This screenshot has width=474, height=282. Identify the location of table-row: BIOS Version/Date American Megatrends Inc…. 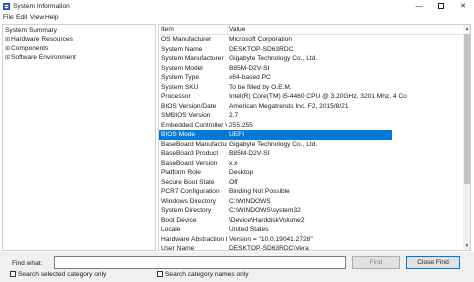
(311, 107).